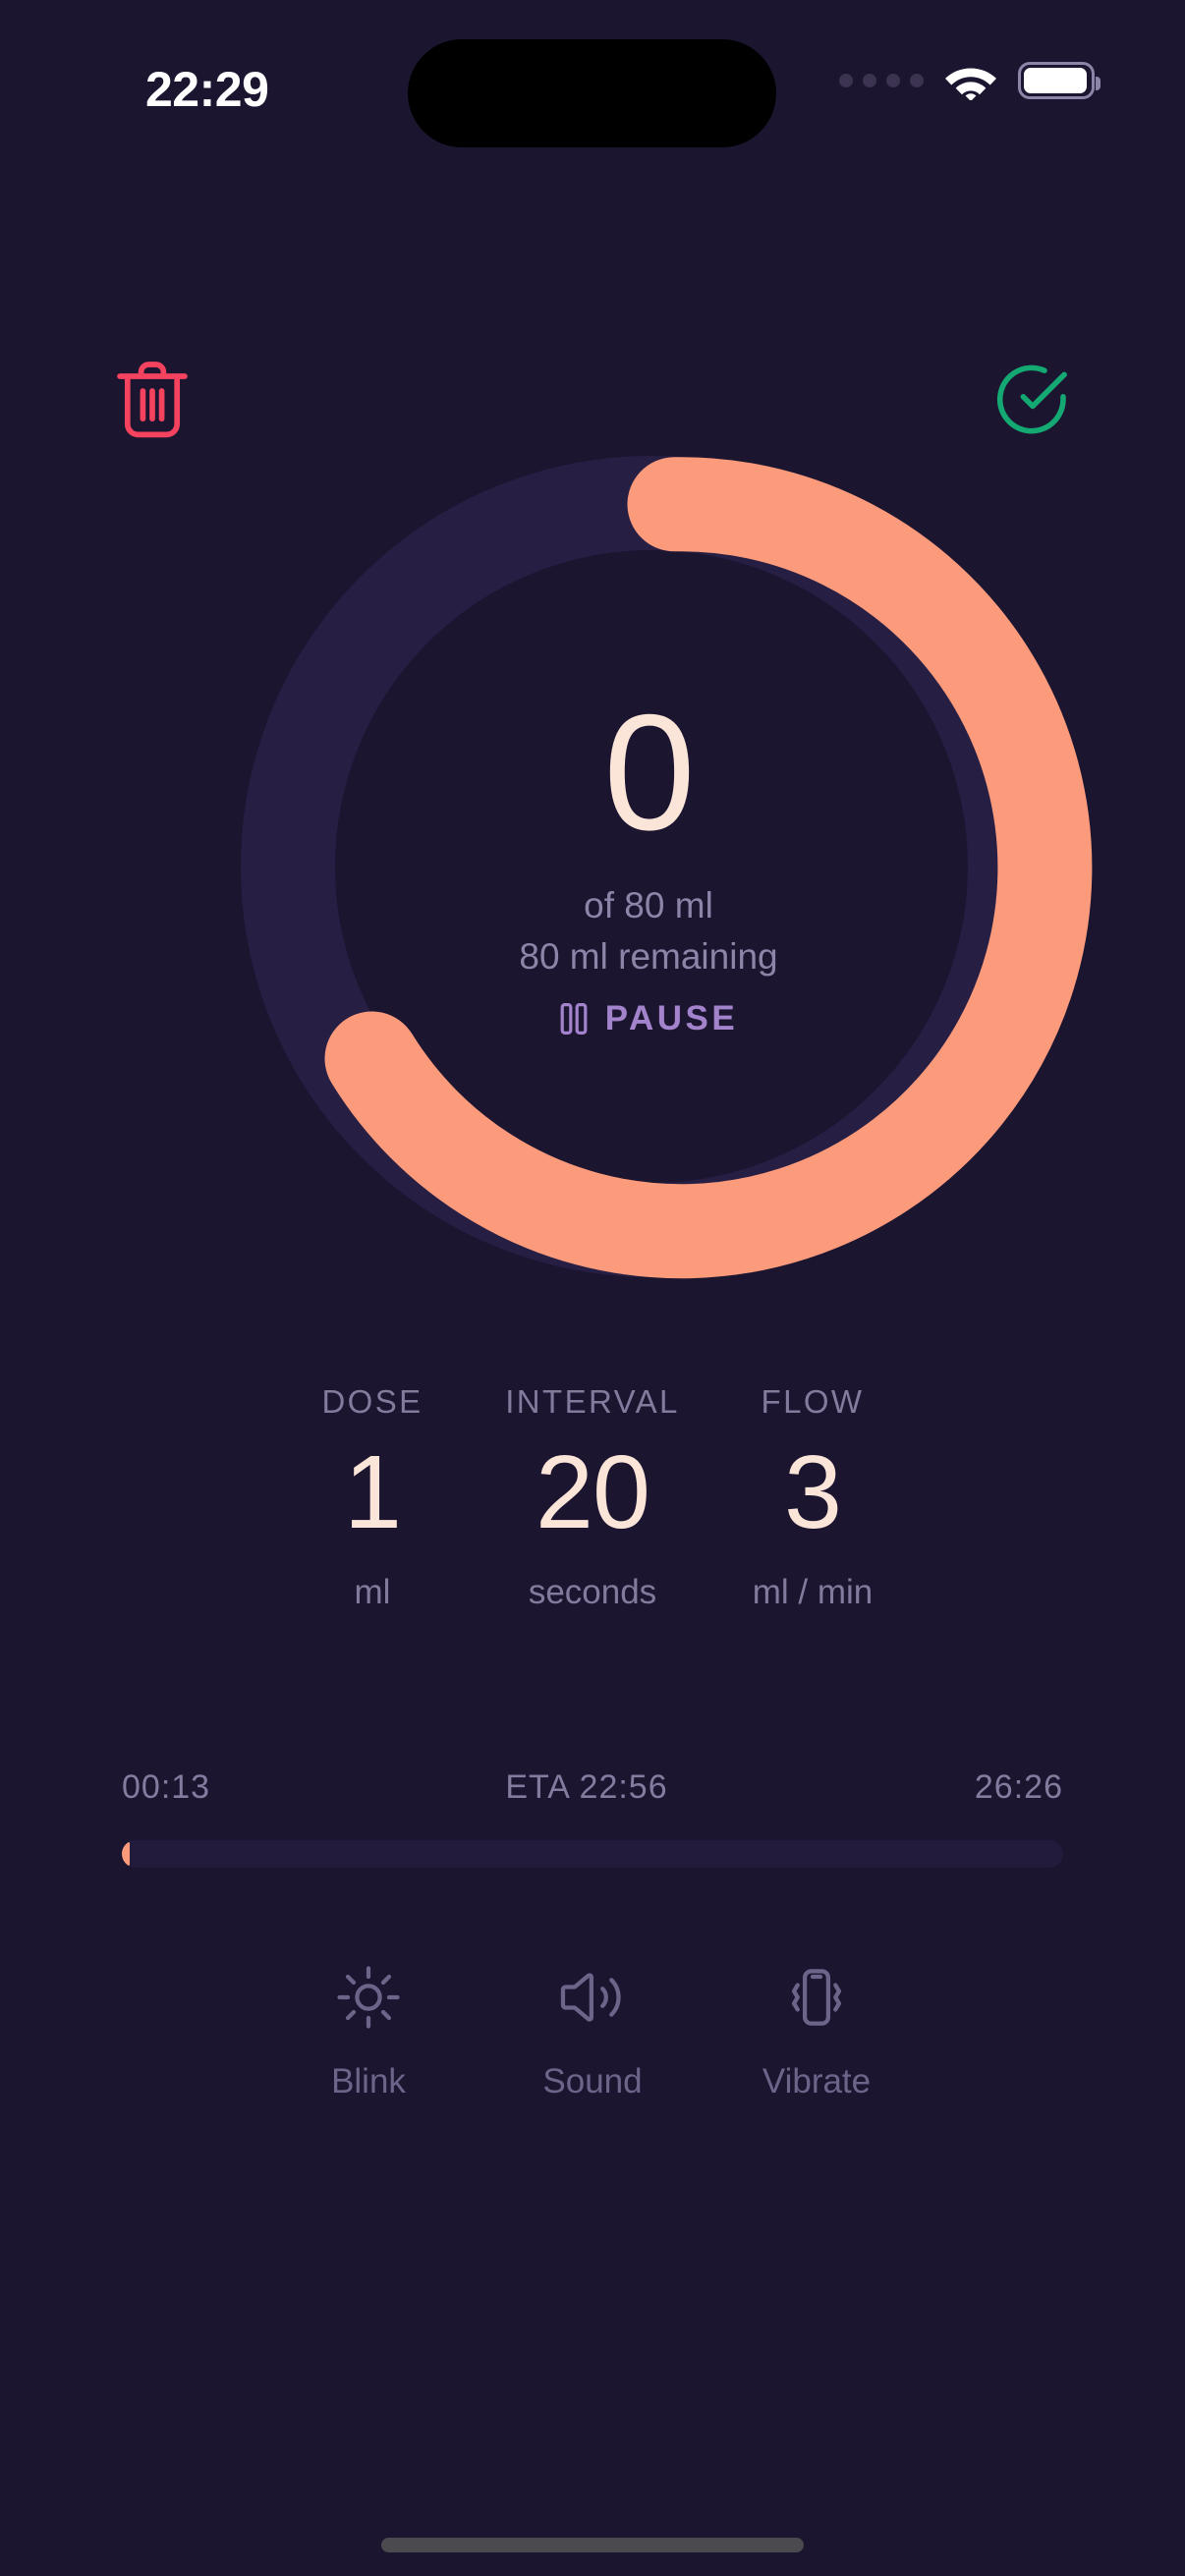  What do you see at coordinates (813, 1592) in the screenshot?
I see `stat-unit: ml / min` at bounding box center [813, 1592].